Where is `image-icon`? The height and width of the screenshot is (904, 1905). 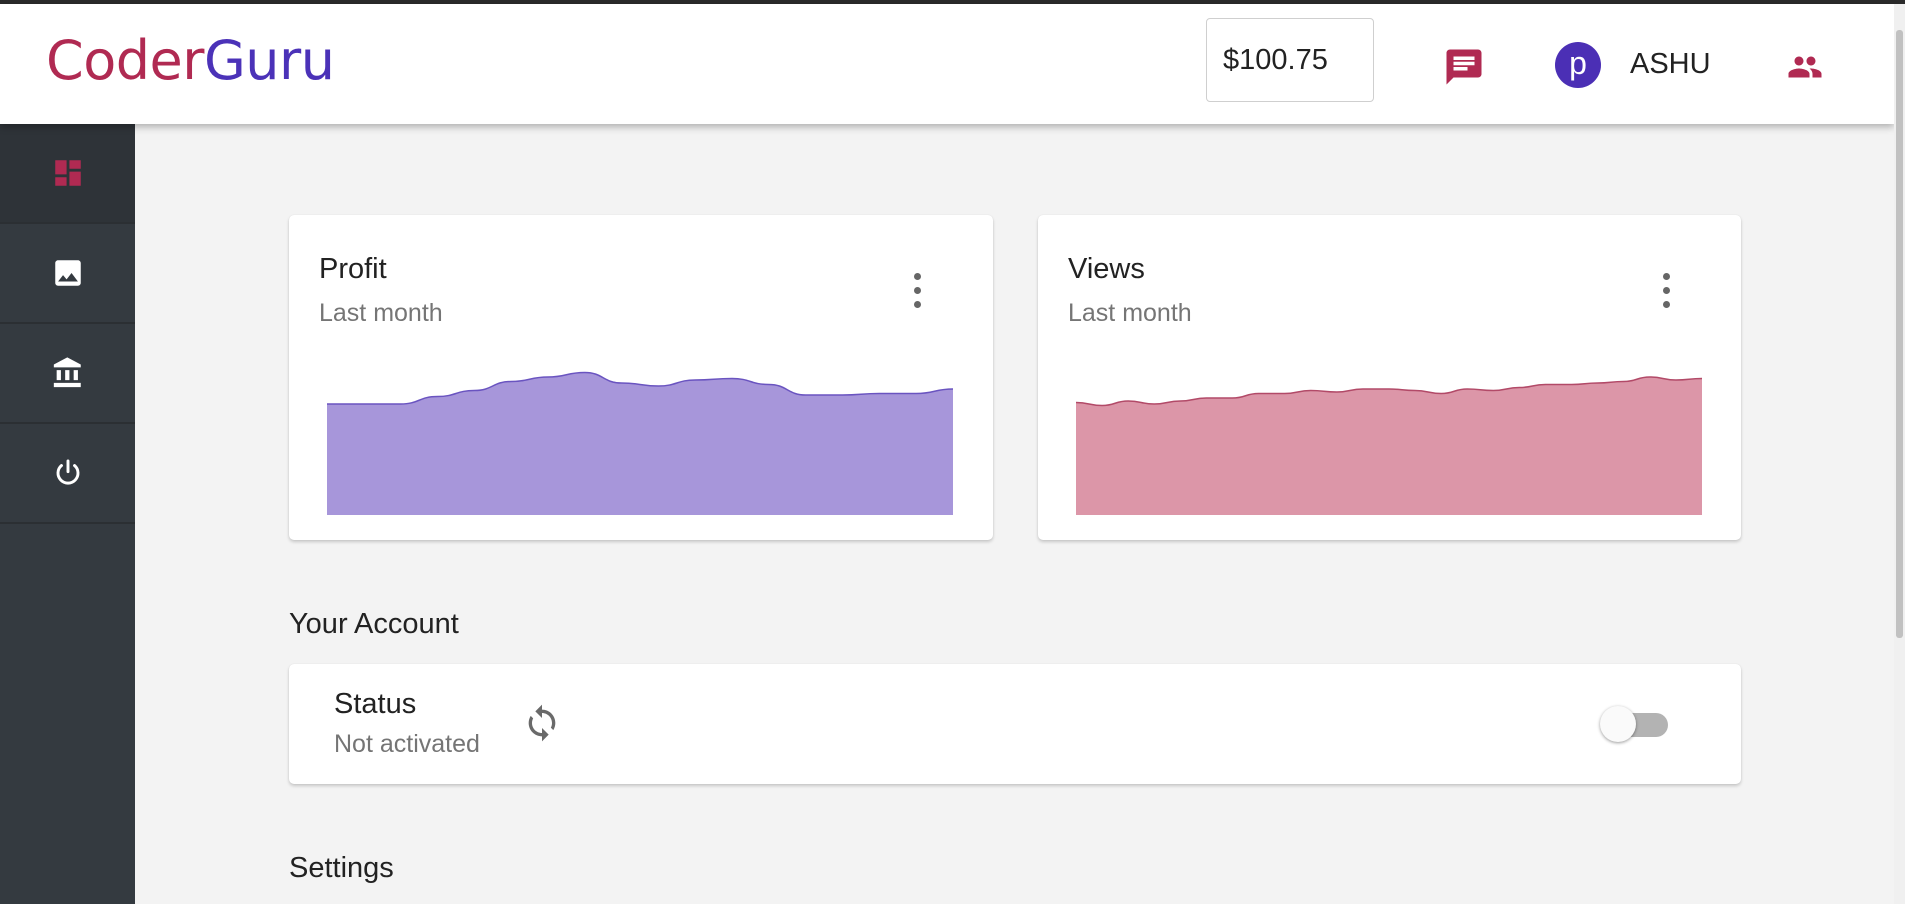 image-icon is located at coordinates (67, 273).